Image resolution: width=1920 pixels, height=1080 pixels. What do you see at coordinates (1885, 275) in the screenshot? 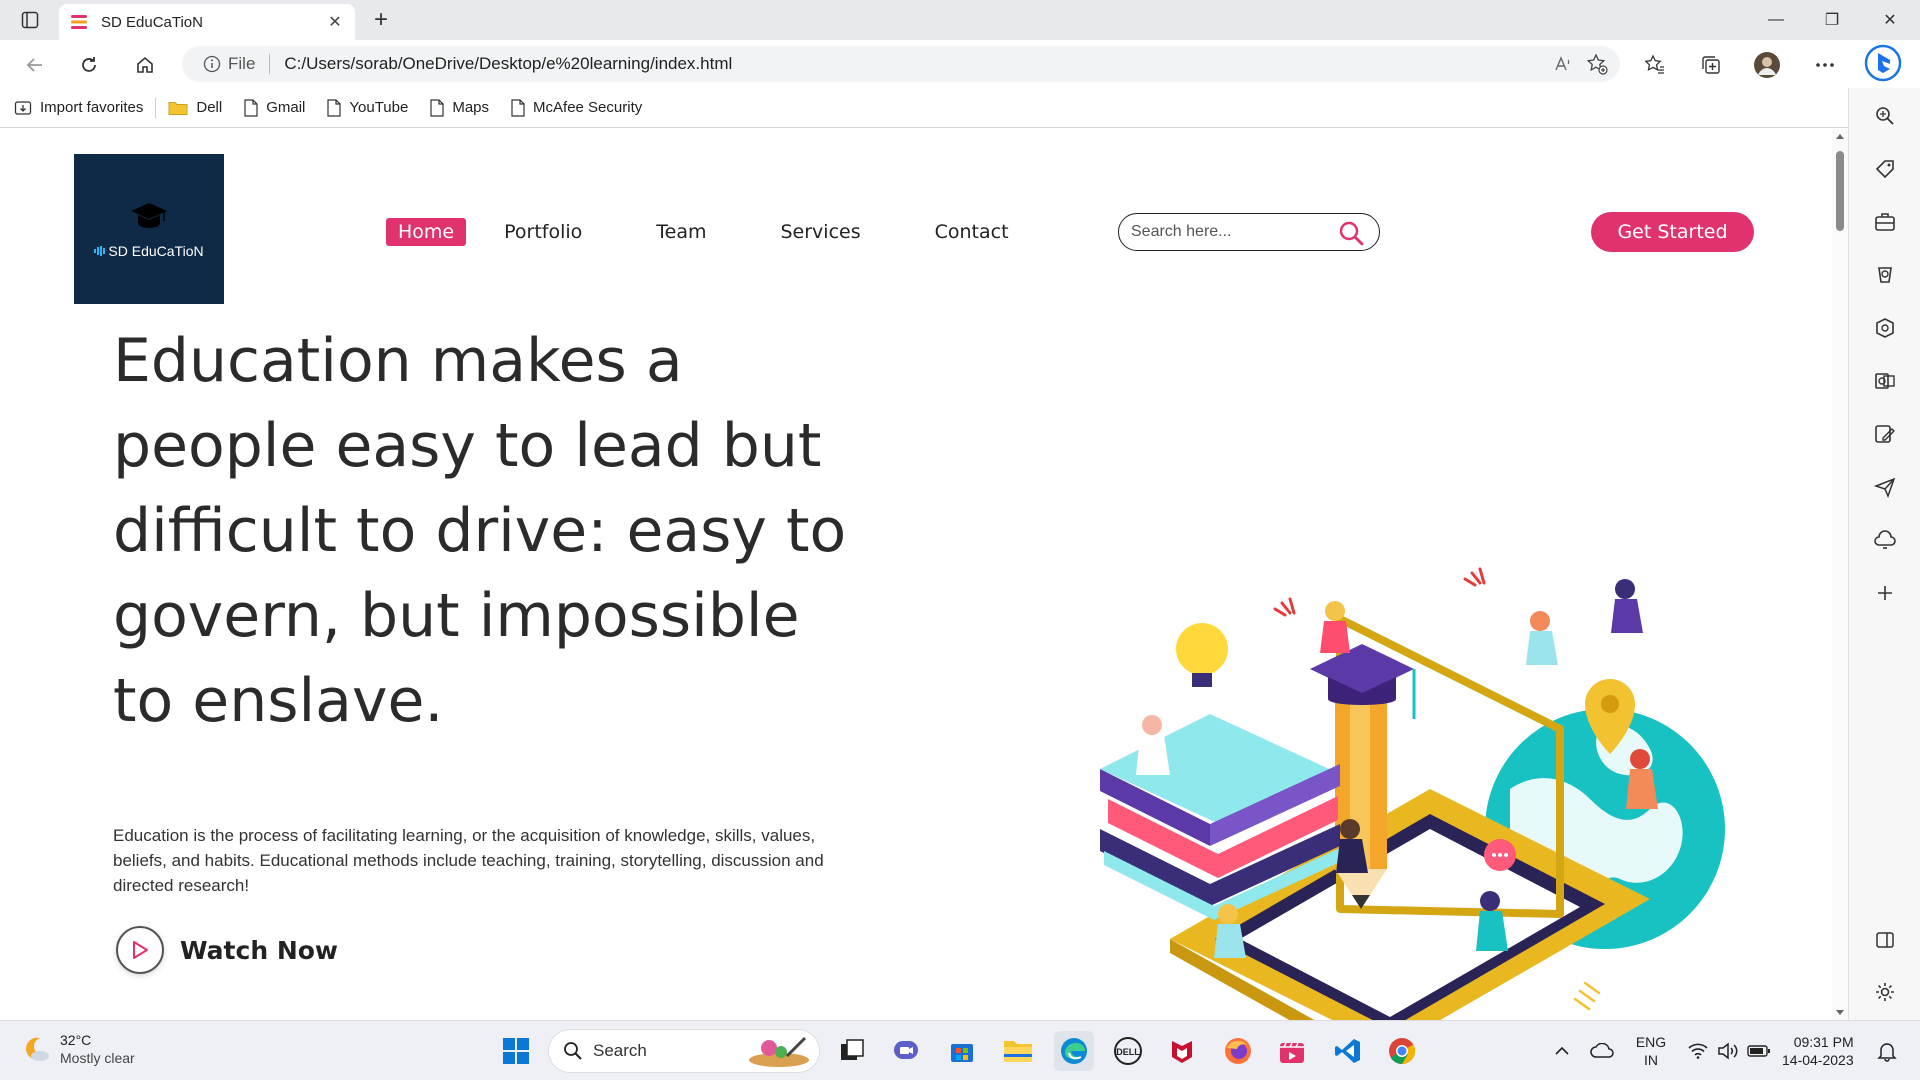
I see `games-icon` at bounding box center [1885, 275].